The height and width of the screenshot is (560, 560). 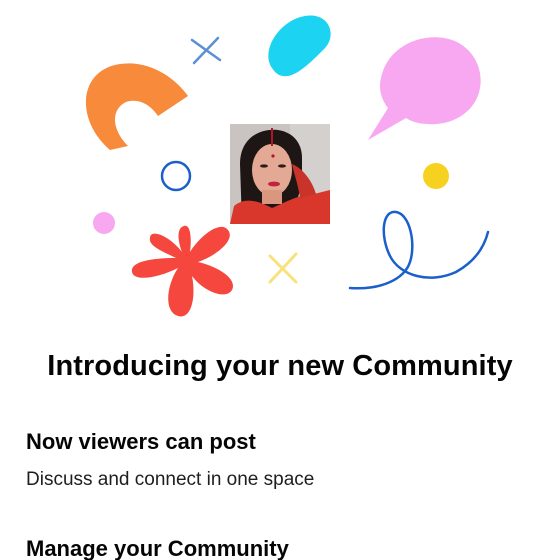 I want to click on speech-bubble-icon, so click(x=424, y=88).